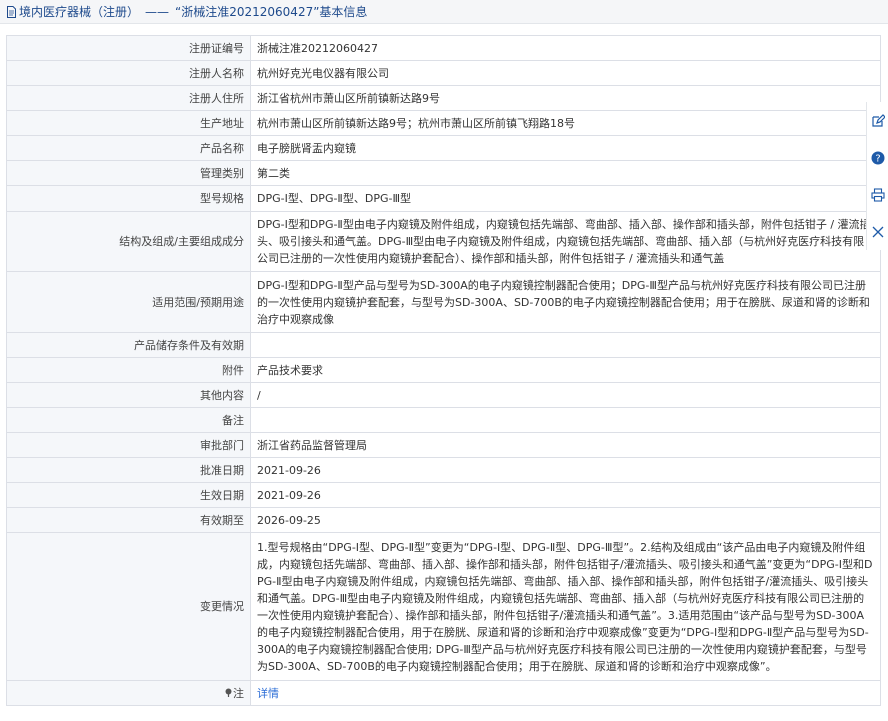 Image resolution: width=888 pixels, height=721 pixels. Describe the element at coordinates (238, 693) in the screenshot. I see `note-label: 注` at that location.